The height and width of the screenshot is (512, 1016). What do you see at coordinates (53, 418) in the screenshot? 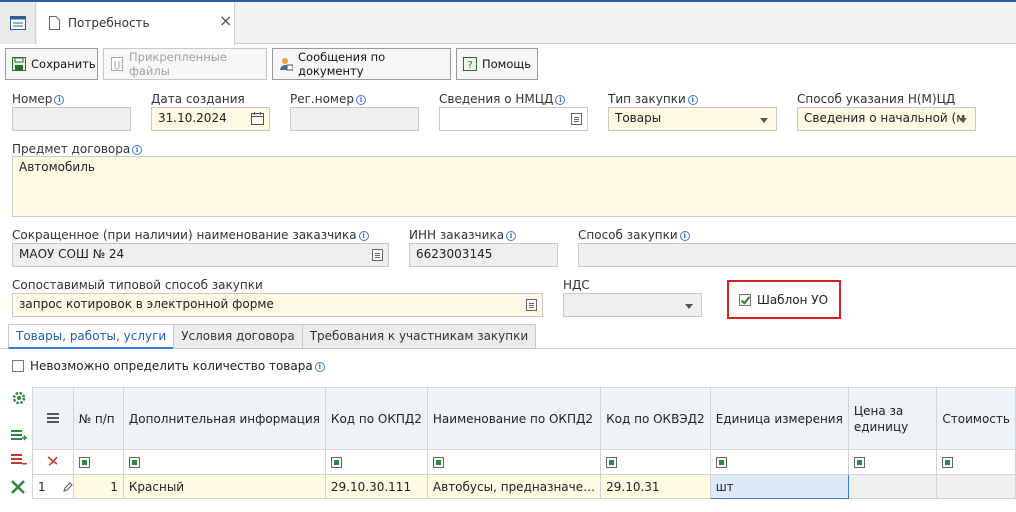
I see `column-menu-icon` at bounding box center [53, 418].